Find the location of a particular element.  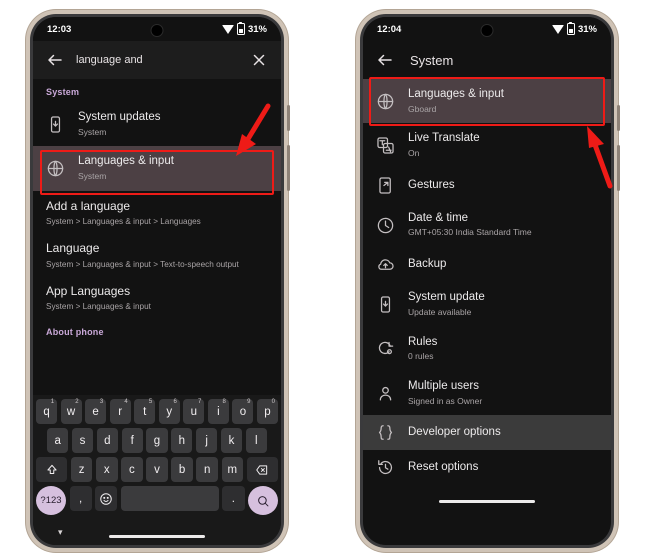

result-title: Languages & input is located at coordinates (126, 161).